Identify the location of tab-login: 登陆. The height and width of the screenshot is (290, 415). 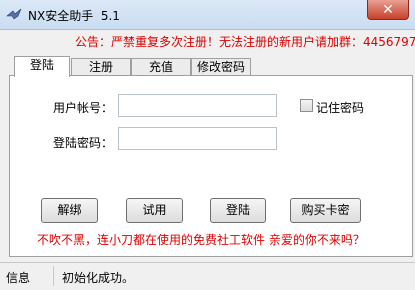
(42, 66).